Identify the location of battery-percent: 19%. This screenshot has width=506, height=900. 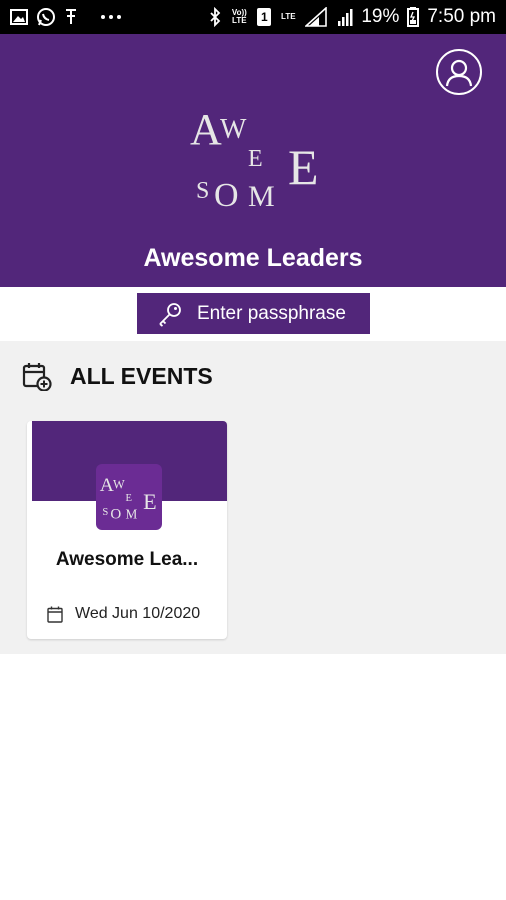
(380, 16).